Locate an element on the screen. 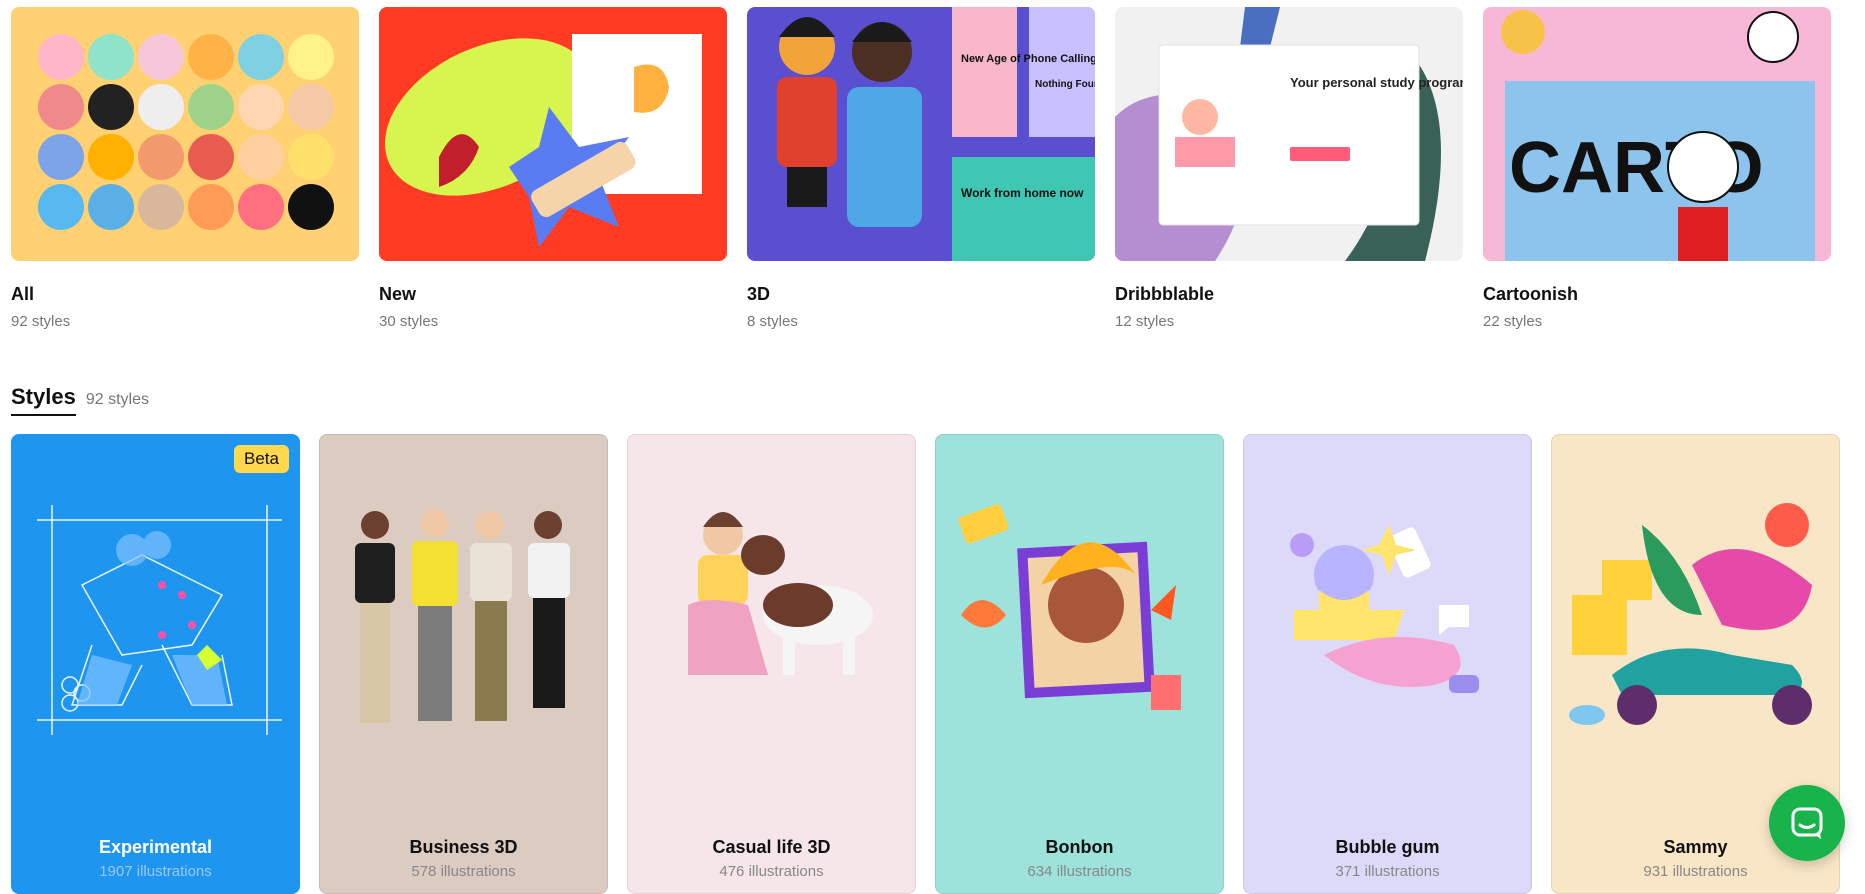  avatars-grid-illustration is located at coordinates (186, 132).